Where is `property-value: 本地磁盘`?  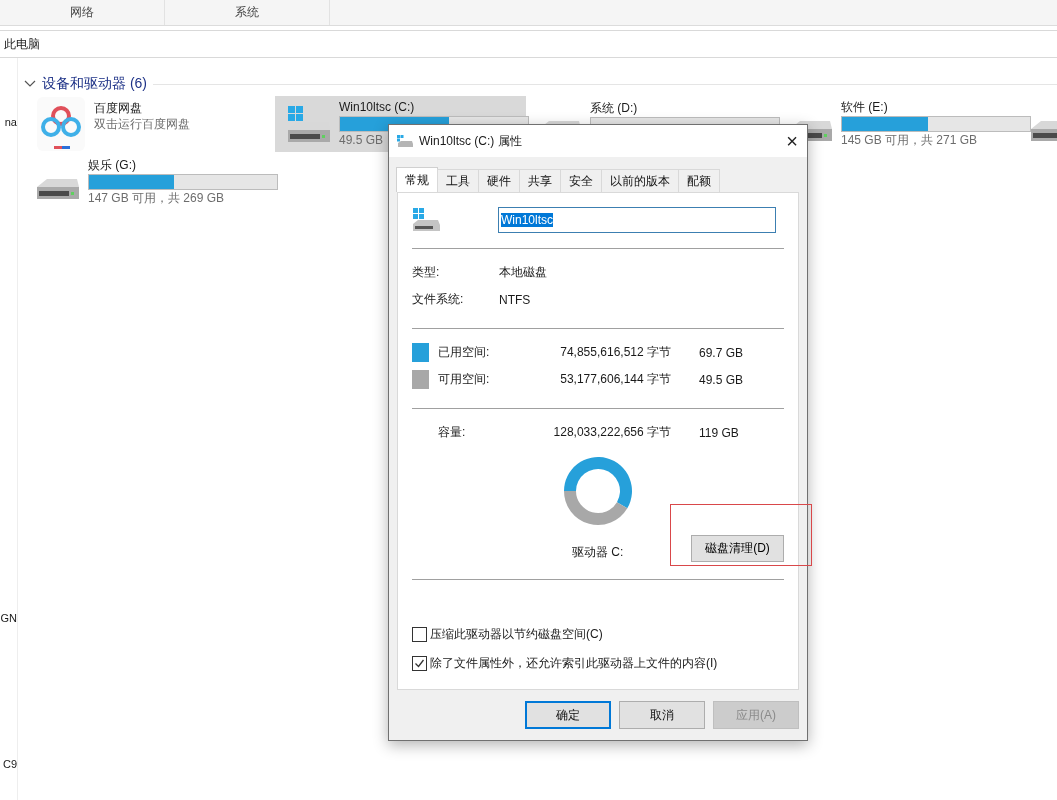 property-value: 本地磁盘 is located at coordinates (523, 272).